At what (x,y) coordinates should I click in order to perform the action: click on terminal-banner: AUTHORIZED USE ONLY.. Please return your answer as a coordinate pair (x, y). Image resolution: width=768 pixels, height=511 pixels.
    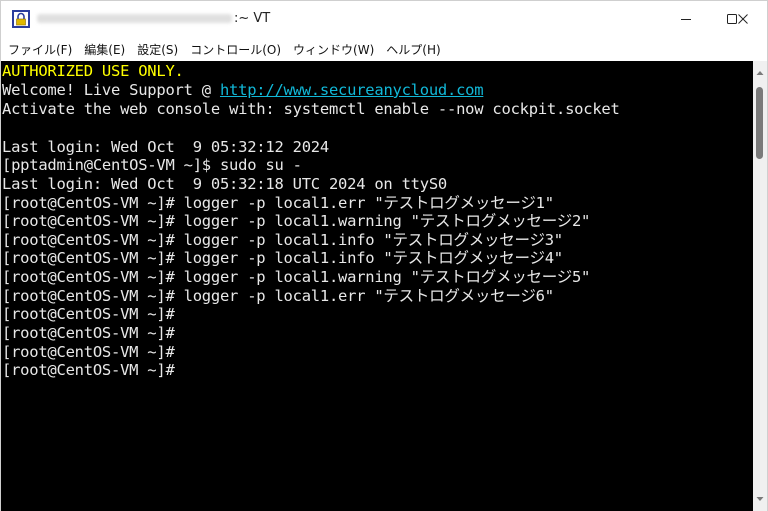
    Looking at the image, I should click on (93, 71).